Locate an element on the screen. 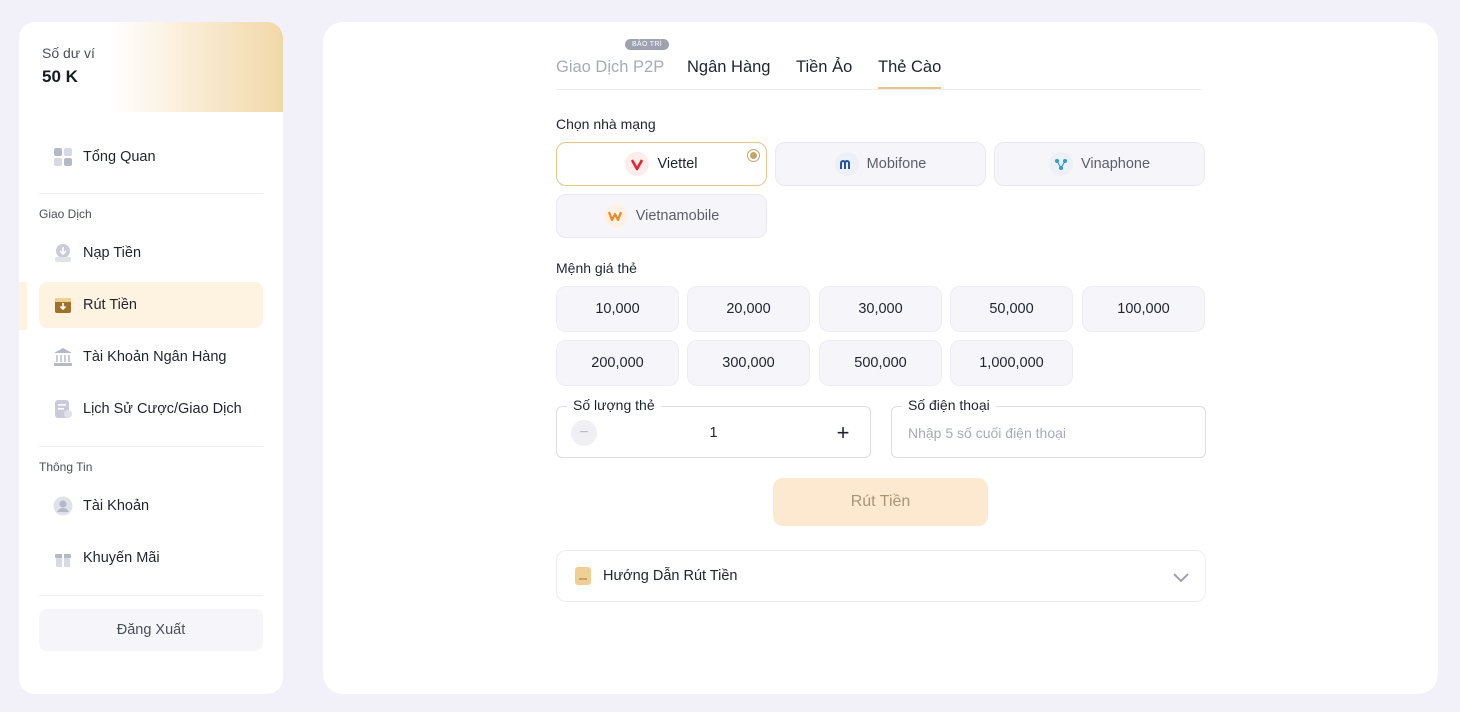 This screenshot has height=712, width=1460. sidebar-item-label: Rút Tiền is located at coordinates (110, 305).